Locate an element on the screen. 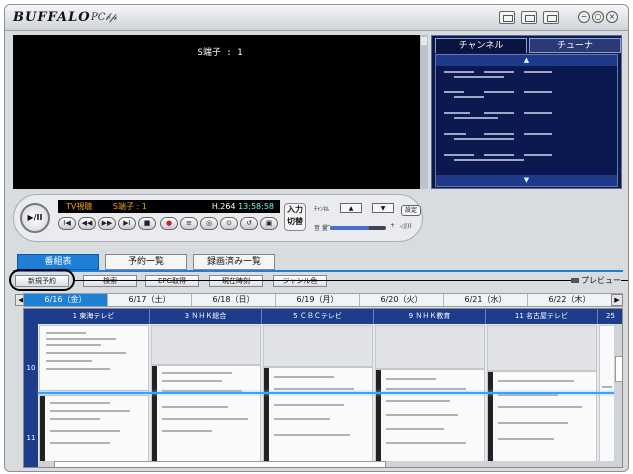 This screenshot has width=633, height=474. minimize-icon: − is located at coordinates (584, 17).